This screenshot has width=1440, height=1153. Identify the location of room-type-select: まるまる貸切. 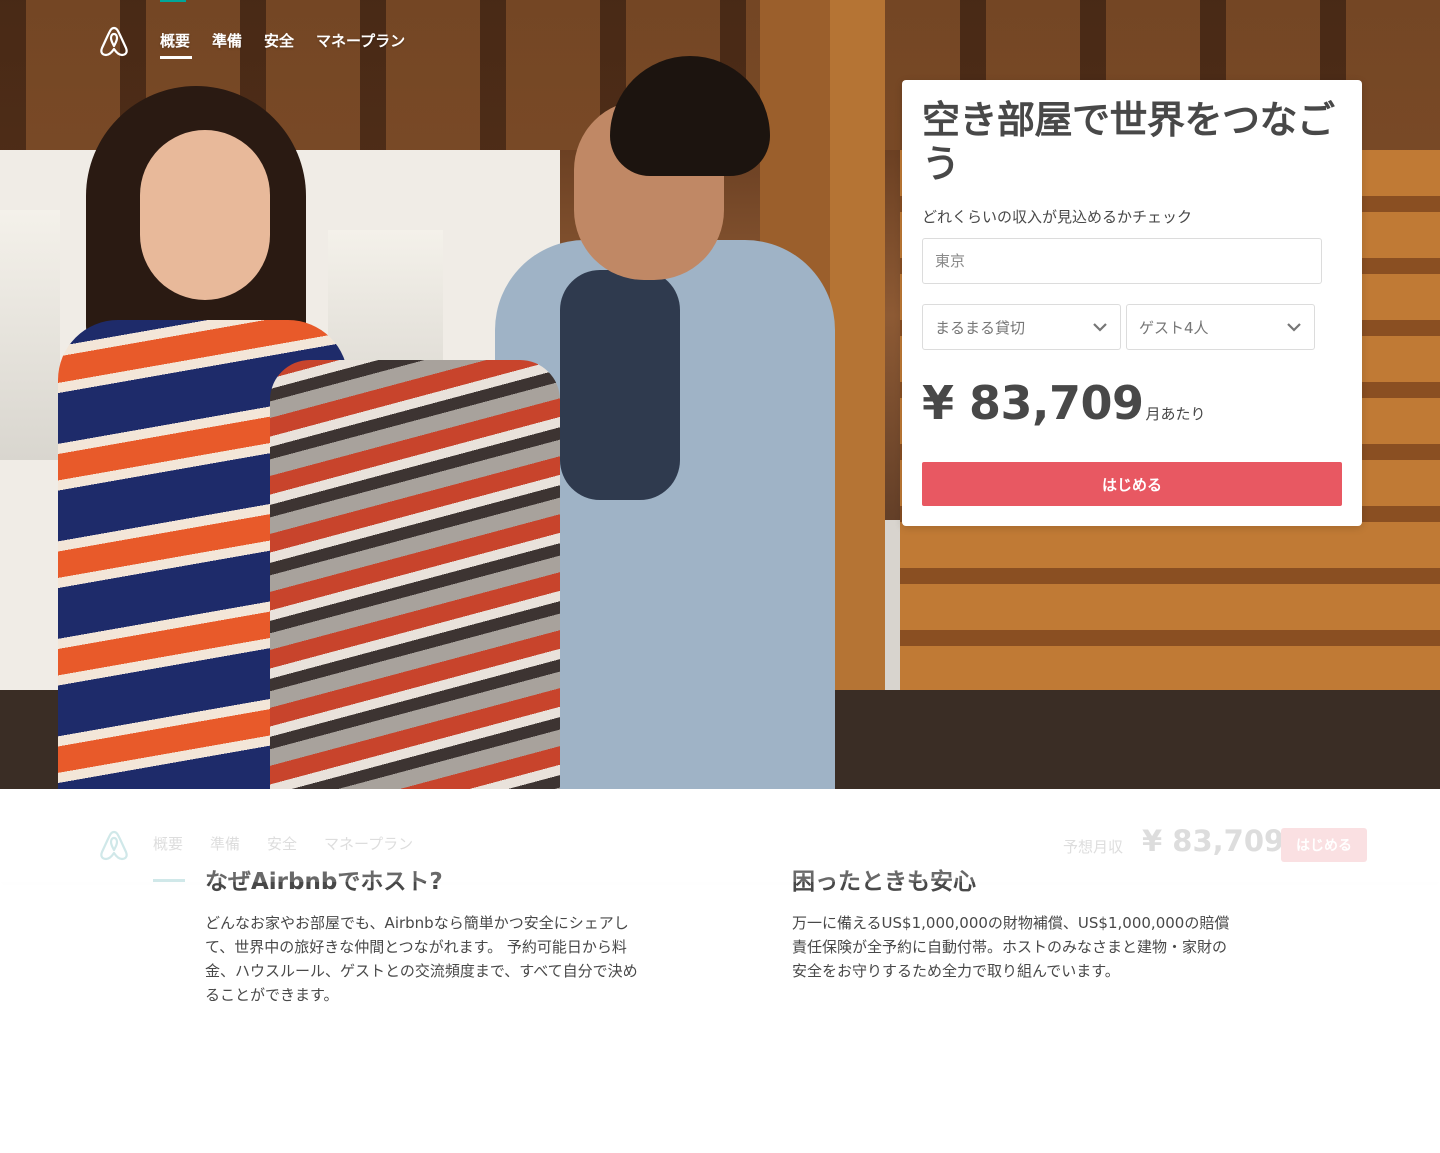
(1021, 327).